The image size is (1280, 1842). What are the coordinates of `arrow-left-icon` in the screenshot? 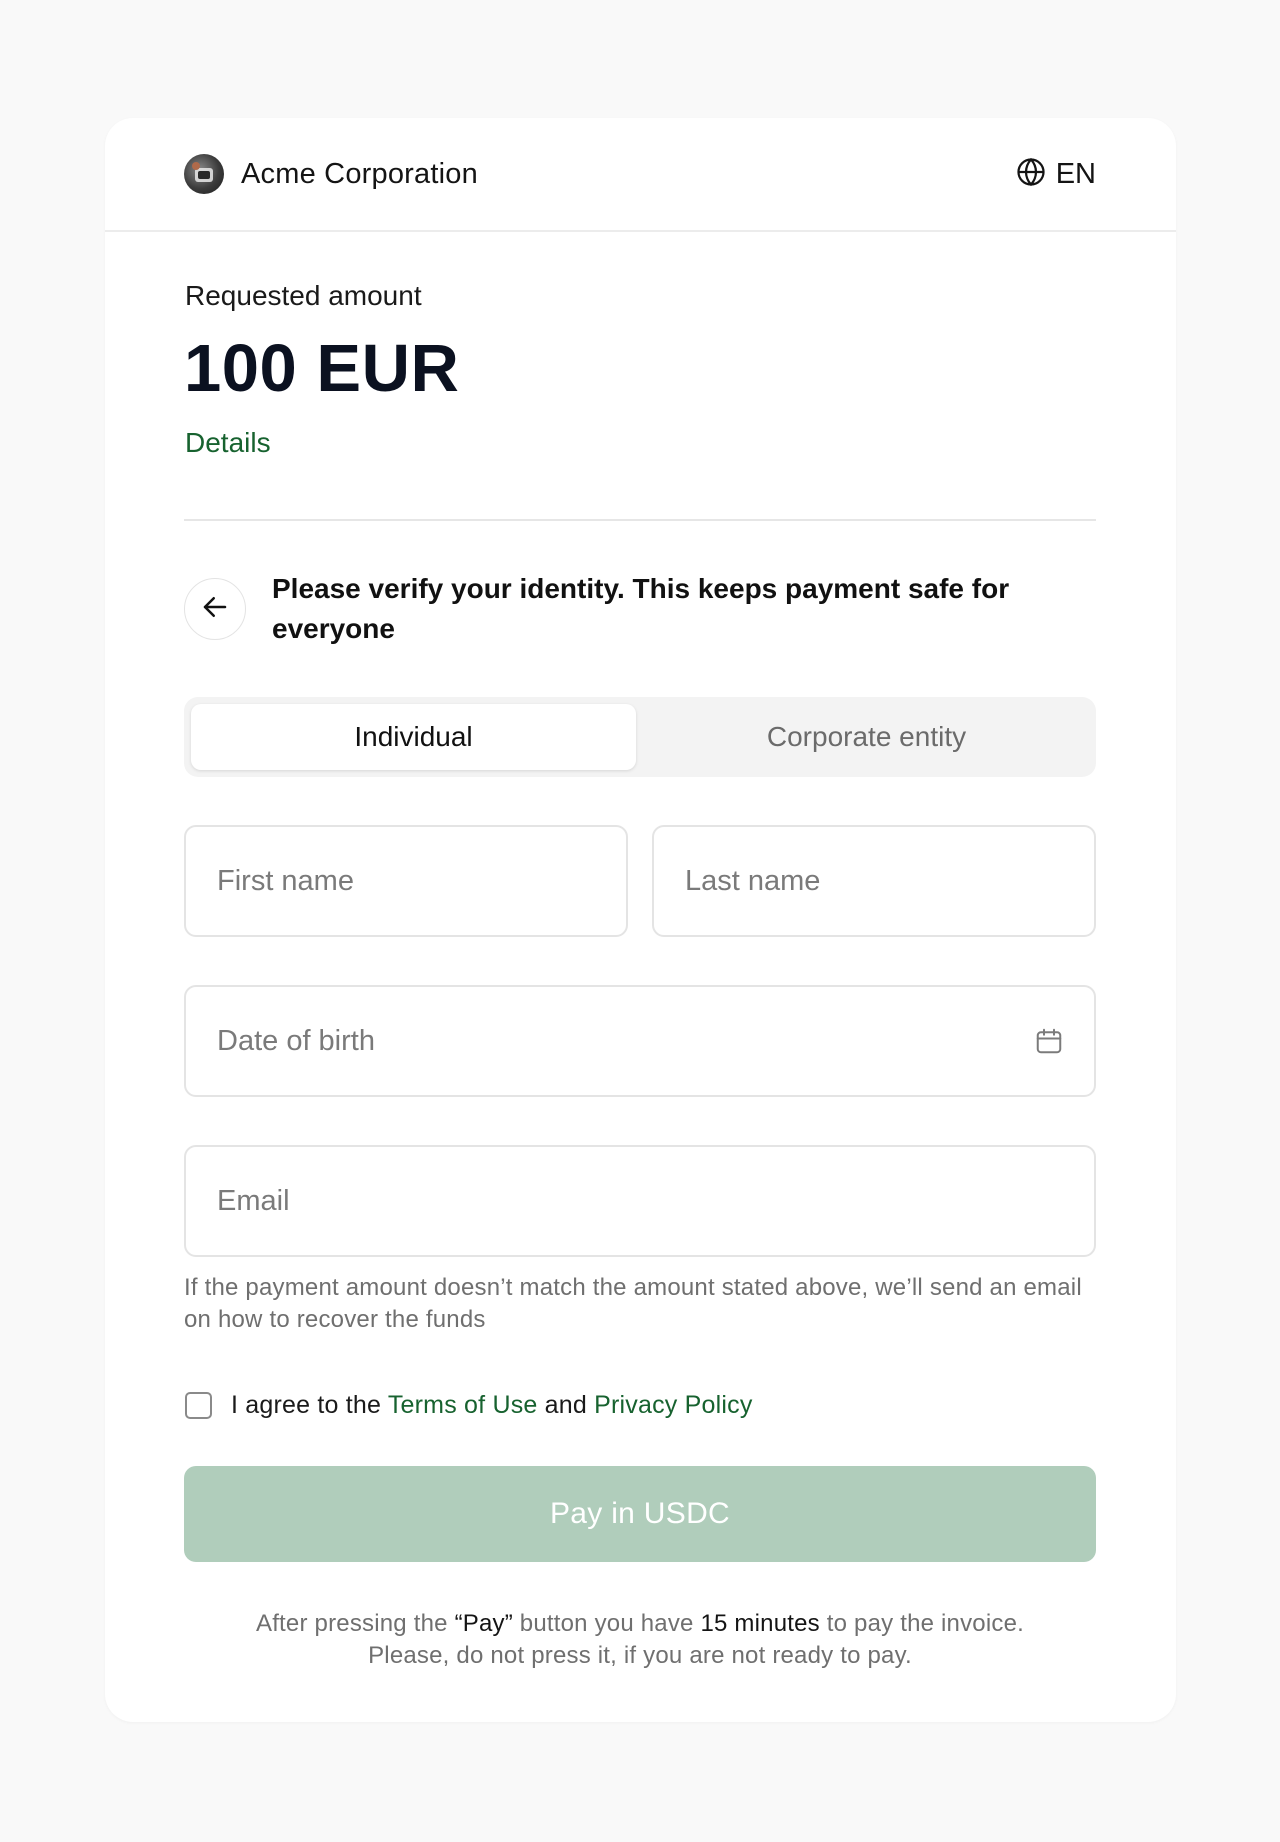 It's located at (215, 609).